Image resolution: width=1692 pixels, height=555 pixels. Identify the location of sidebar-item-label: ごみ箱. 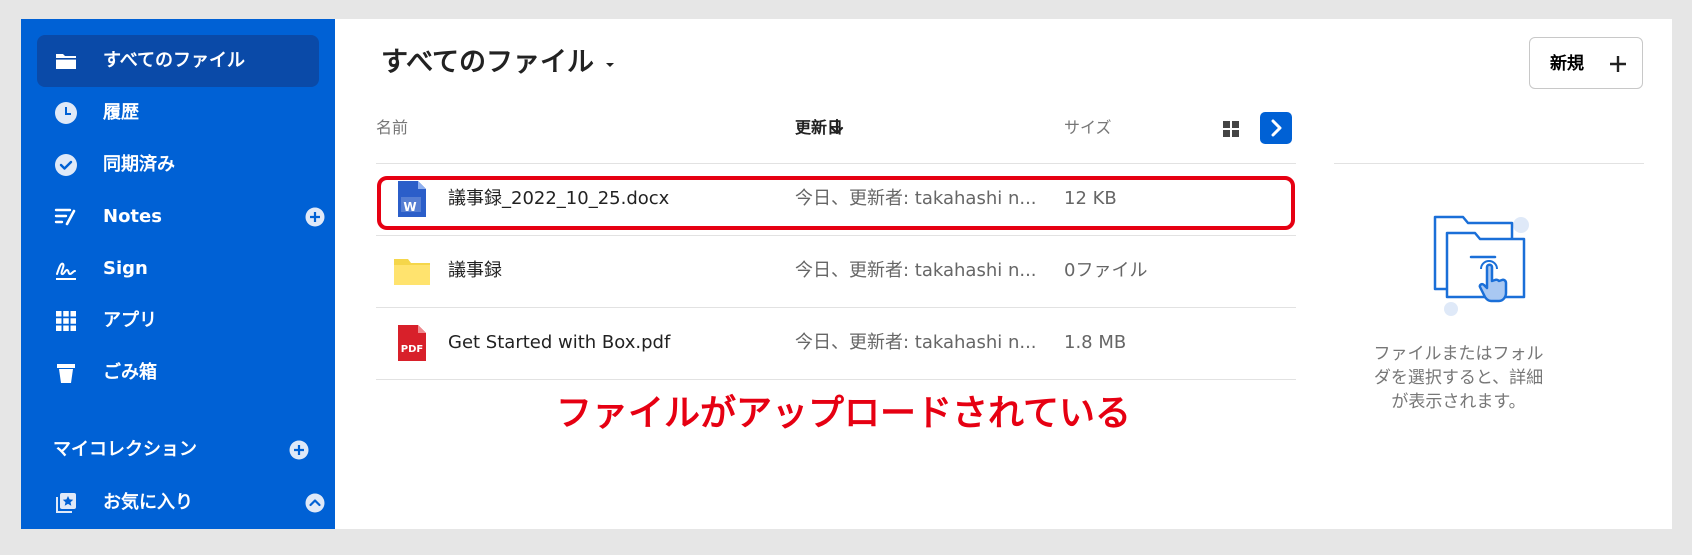
(130, 372).